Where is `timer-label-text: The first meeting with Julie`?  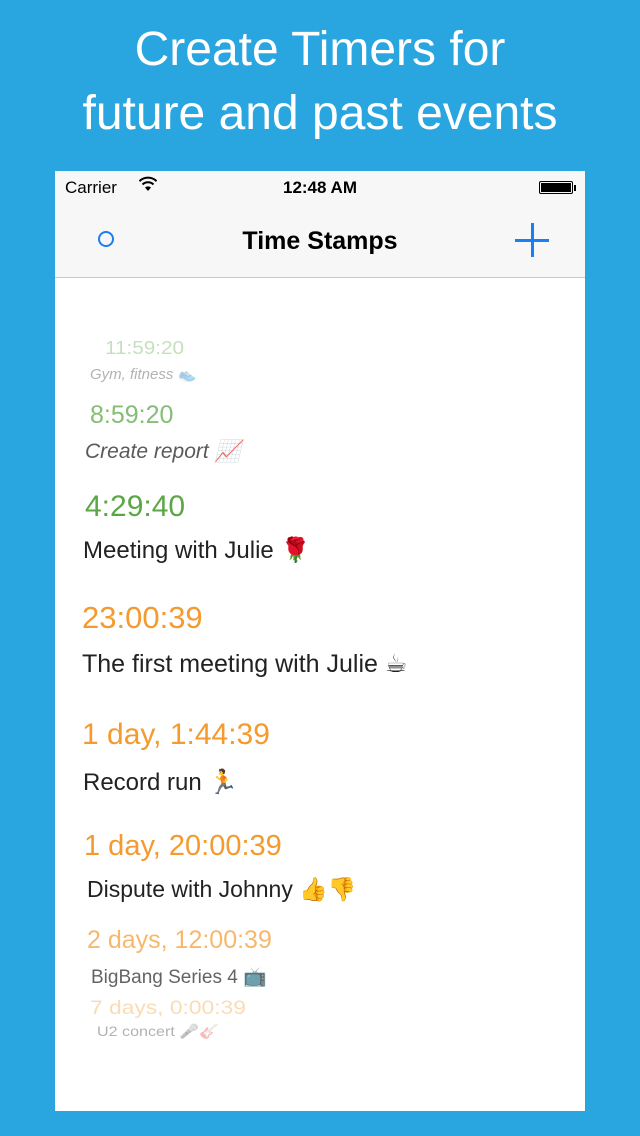 timer-label-text: The first meeting with Julie is located at coordinates (230, 664).